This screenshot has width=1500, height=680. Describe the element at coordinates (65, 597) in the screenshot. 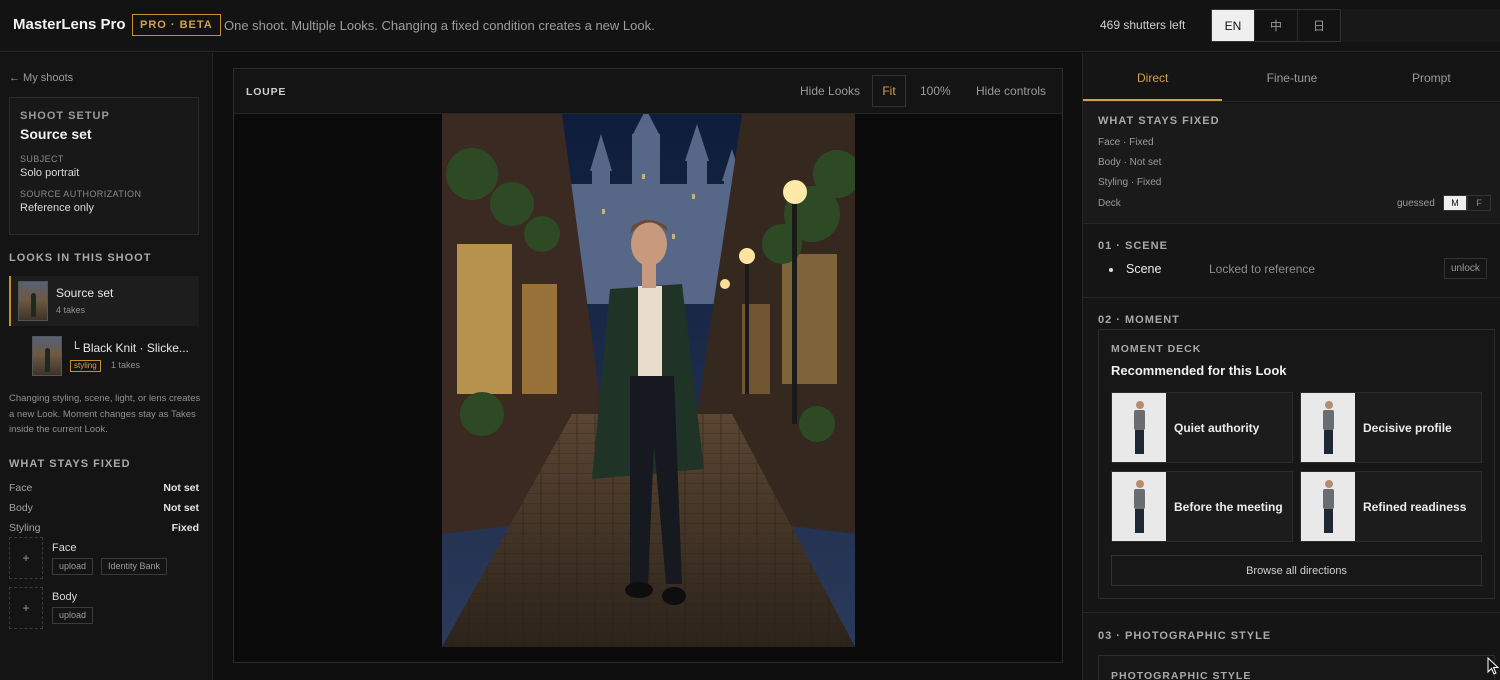

I see `body-upload-title: Body` at that location.